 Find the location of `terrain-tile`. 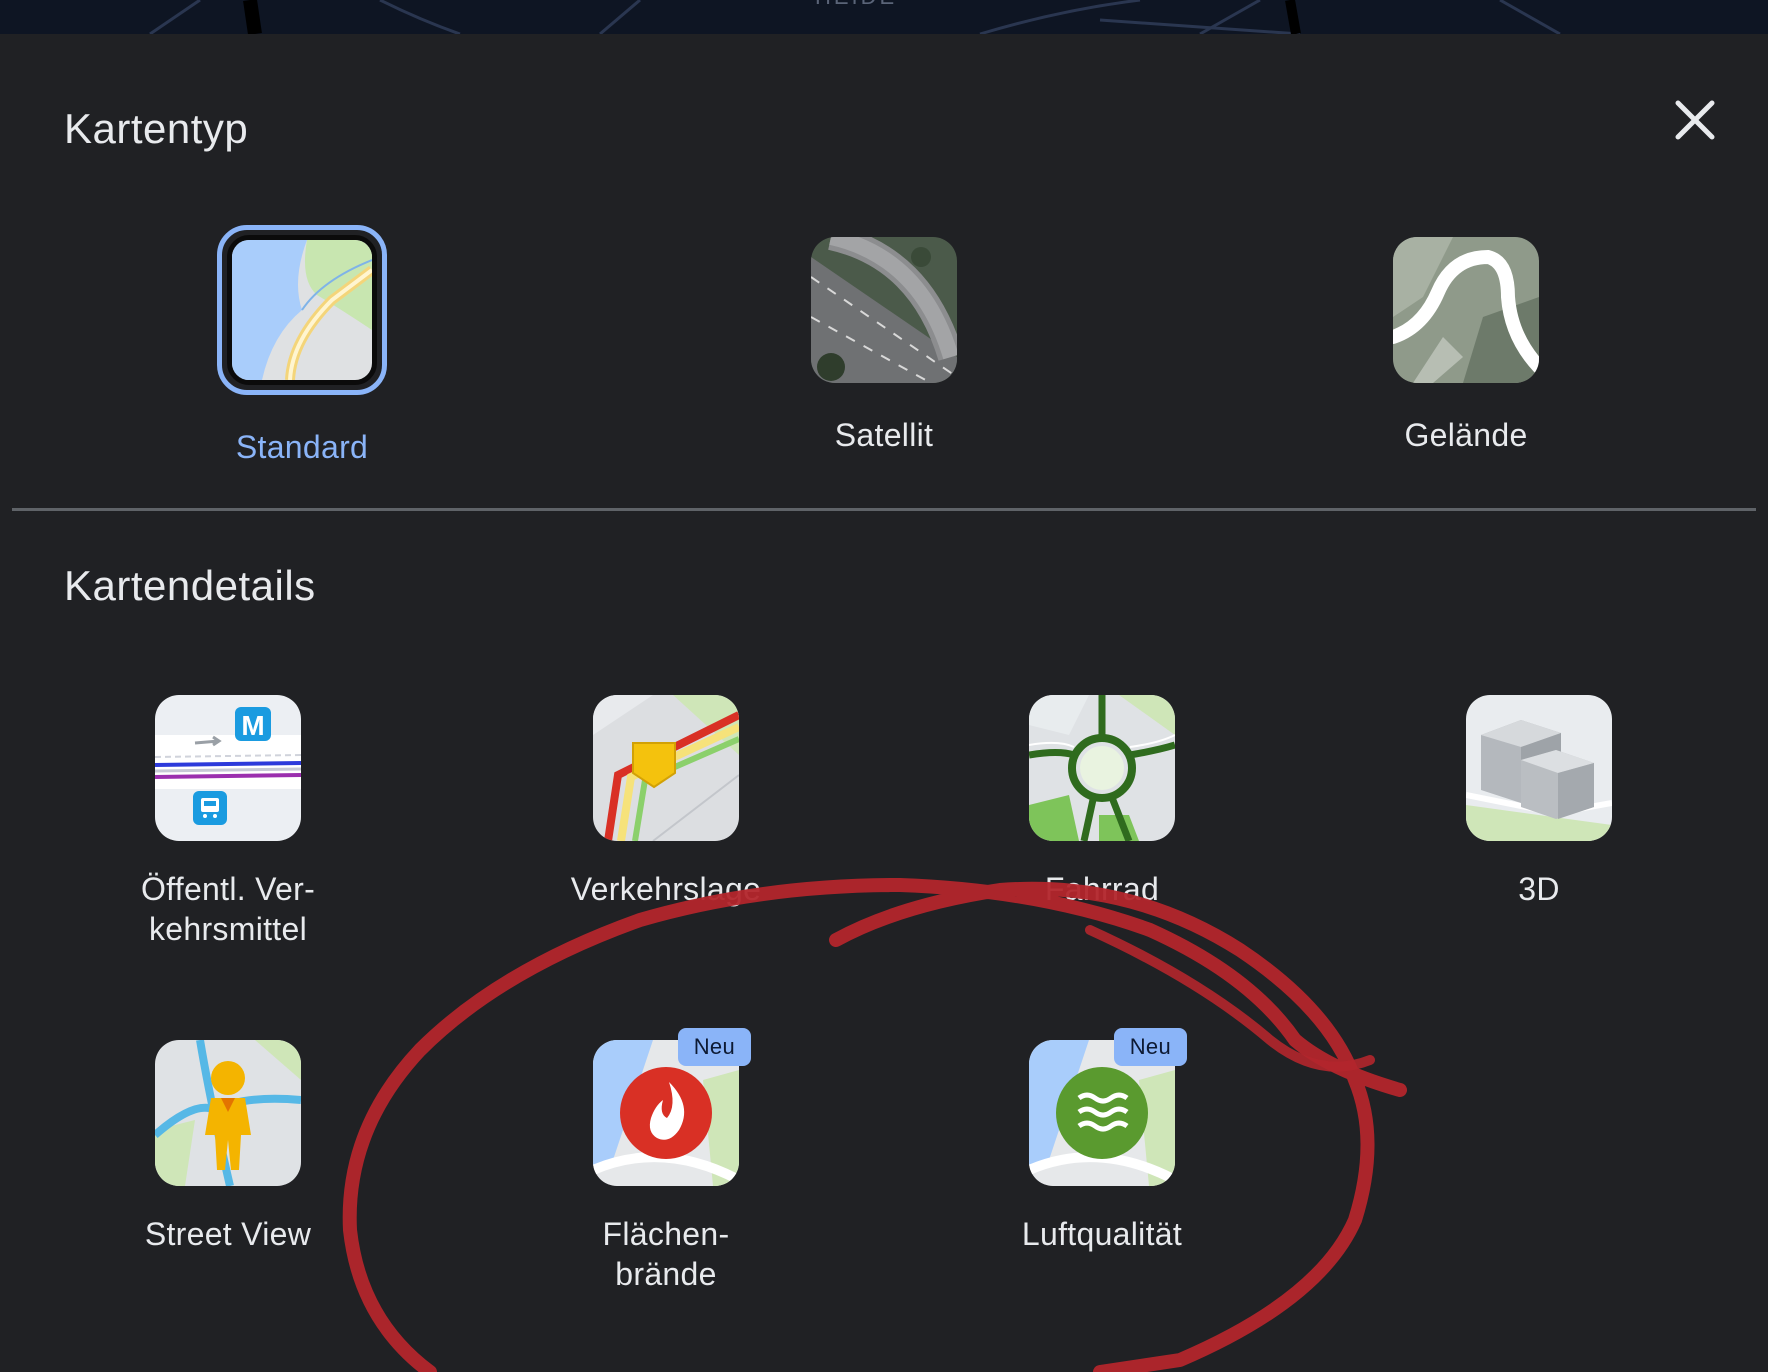

terrain-tile is located at coordinates (1466, 310).